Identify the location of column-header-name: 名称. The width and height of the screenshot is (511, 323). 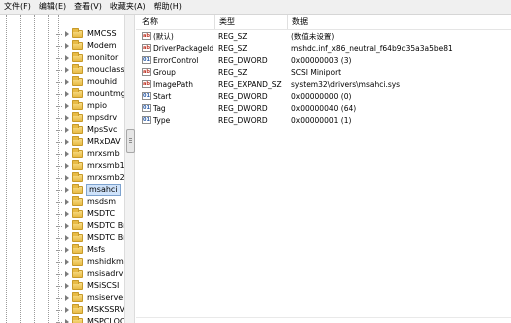
(176, 22).